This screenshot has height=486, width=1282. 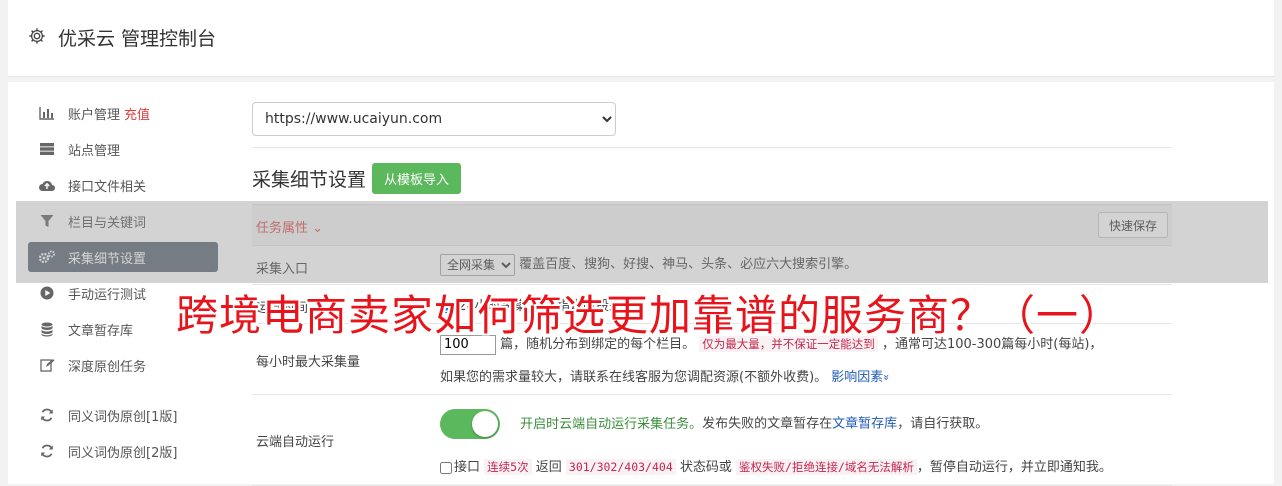 What do you see at coordinates (47, 365) in the screenshot?
I see `edit-icon` at bounding box center [47, 365].